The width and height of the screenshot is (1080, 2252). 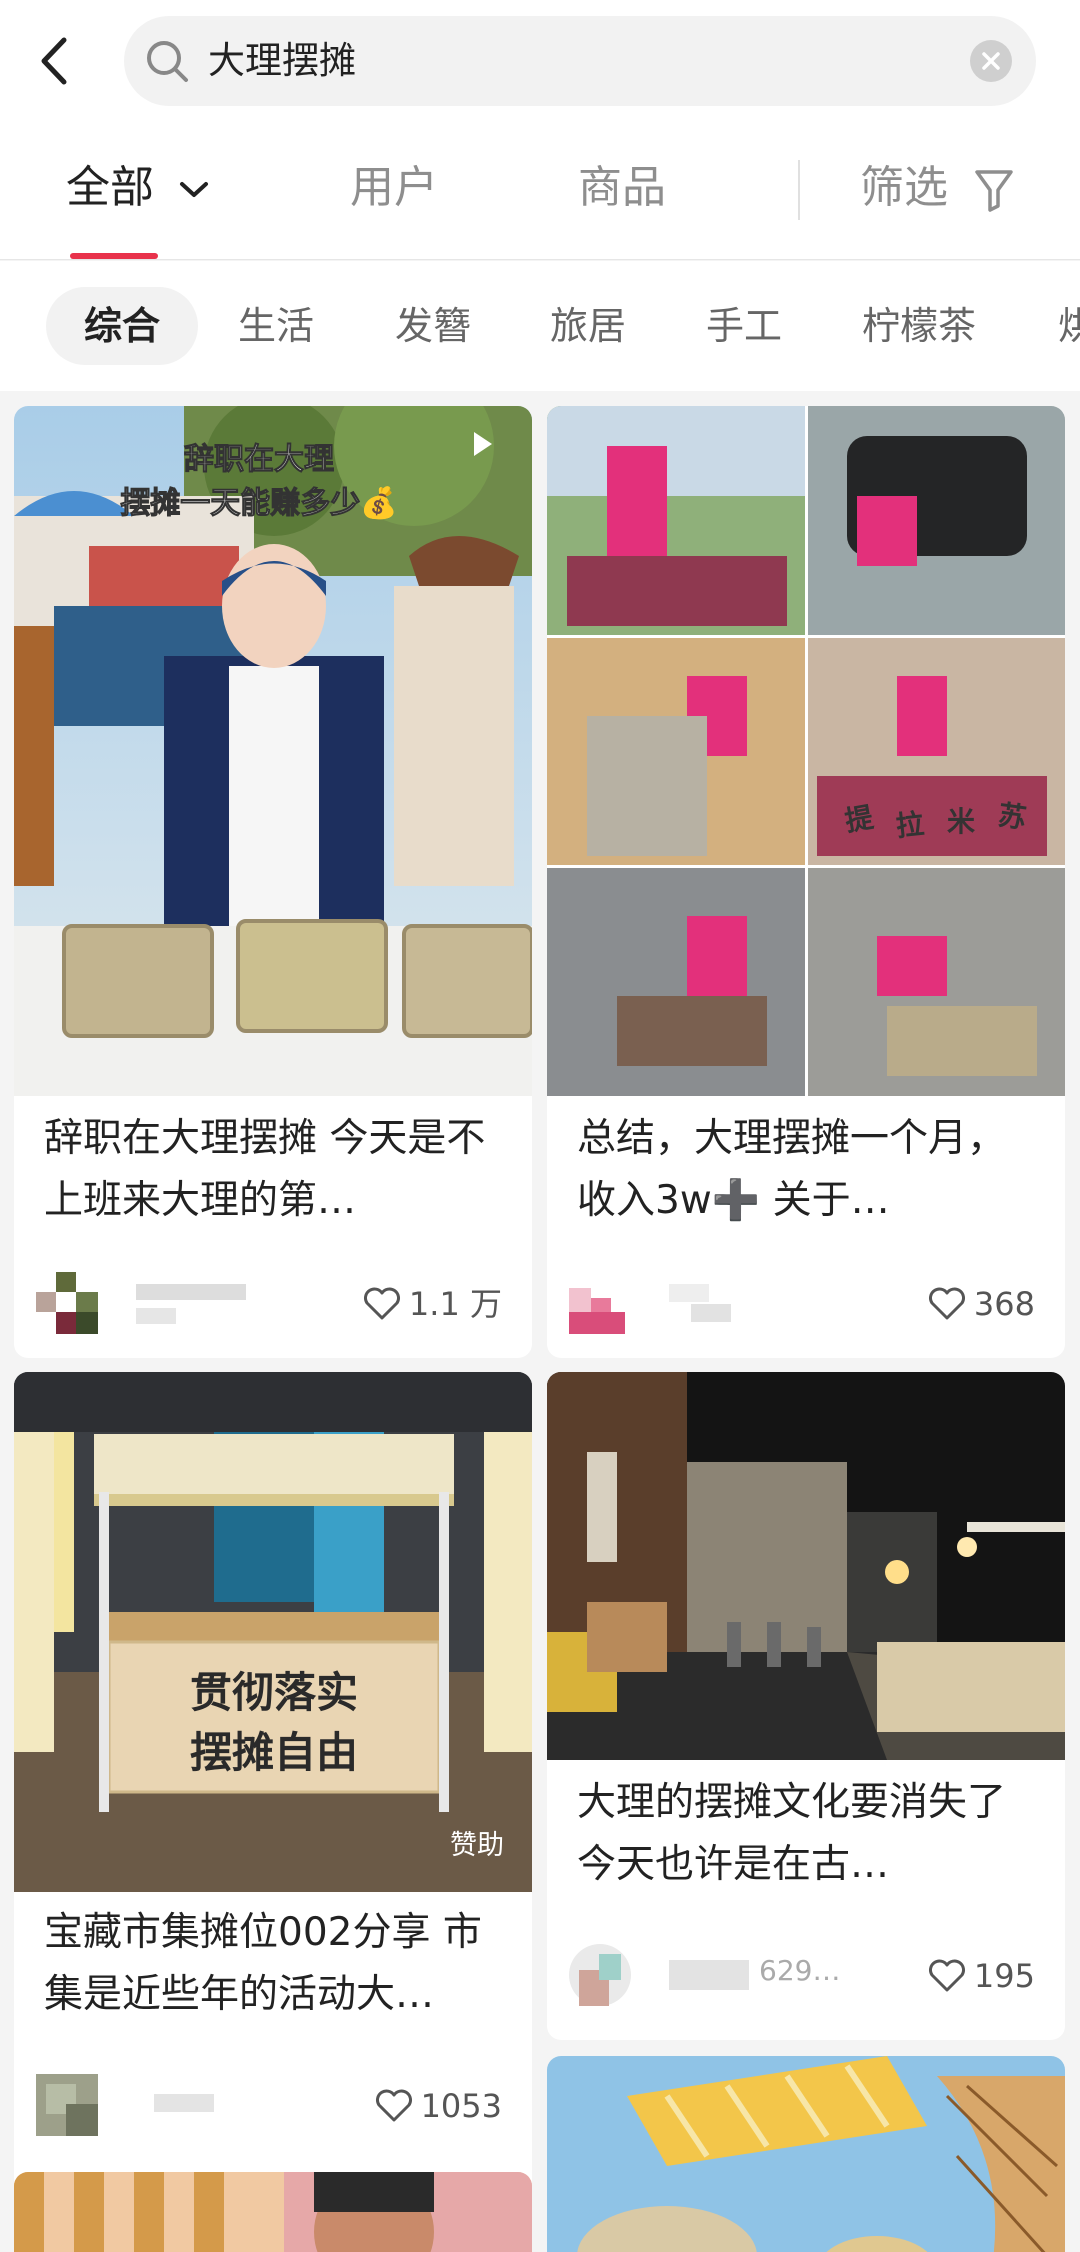 I want to click on stall-sign-line2: 摆摊自由, so click(x=274, y=1752).